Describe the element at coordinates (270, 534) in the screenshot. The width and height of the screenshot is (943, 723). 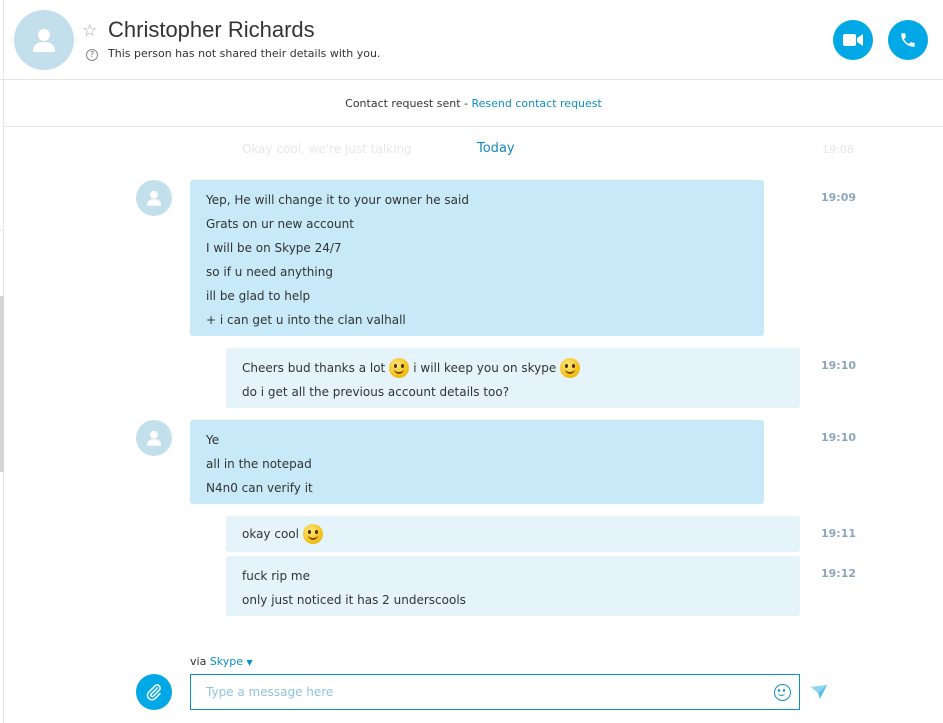
I see `message-text: okay cool` at that location.